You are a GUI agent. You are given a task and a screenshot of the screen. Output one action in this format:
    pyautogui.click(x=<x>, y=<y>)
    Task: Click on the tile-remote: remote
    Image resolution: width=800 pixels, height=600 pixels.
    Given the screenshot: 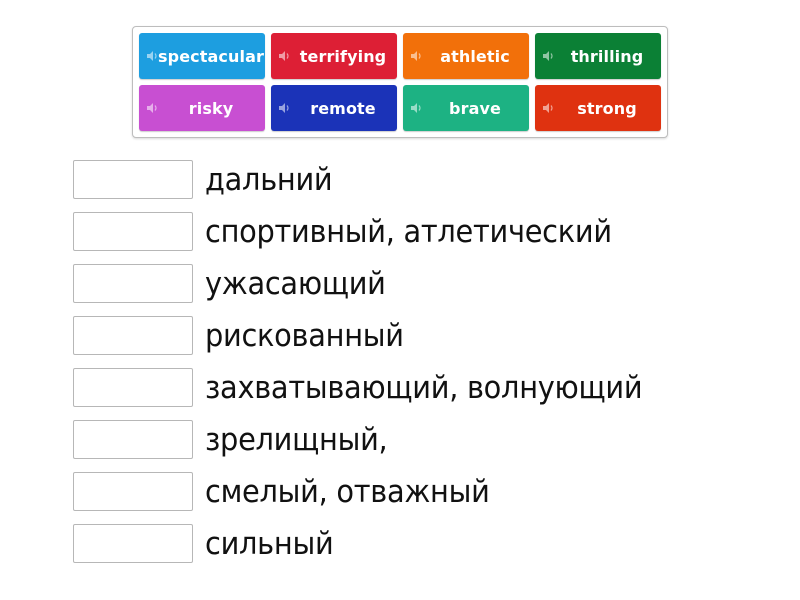 What is the action you would take?
    pyautogui.click(x=334, y=108)
    